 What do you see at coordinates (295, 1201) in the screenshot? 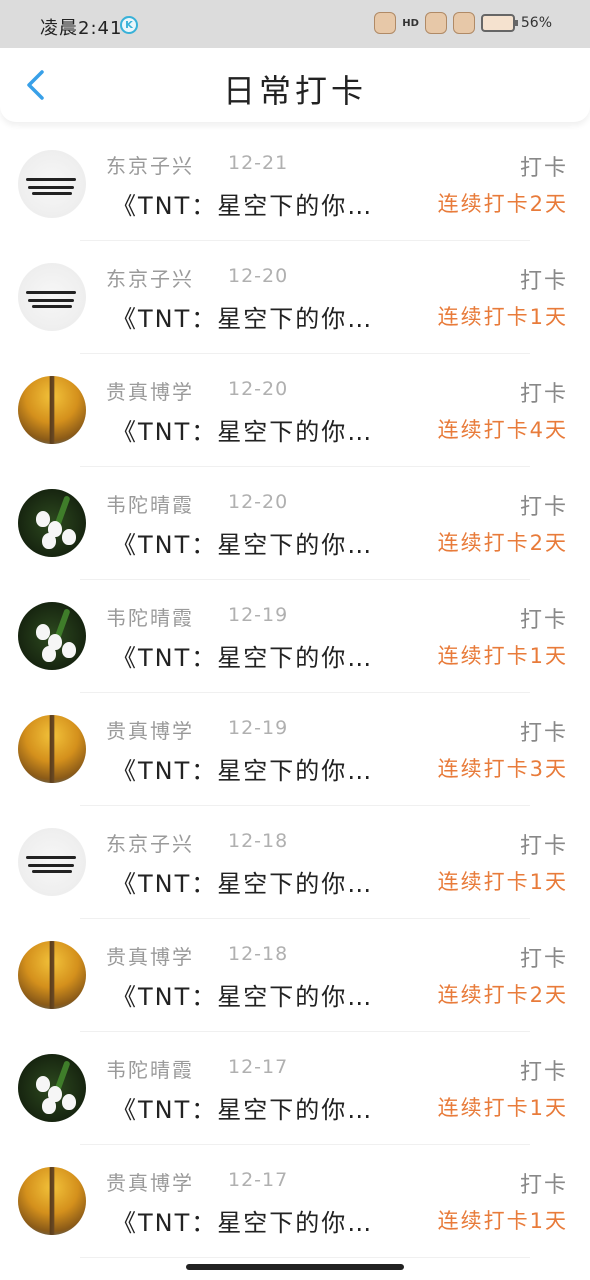
I see `list-item: 贵真博学 12-17 打卡《TNT：星空下的你… 连续打卡1天` at bounding box center [295, 1201].